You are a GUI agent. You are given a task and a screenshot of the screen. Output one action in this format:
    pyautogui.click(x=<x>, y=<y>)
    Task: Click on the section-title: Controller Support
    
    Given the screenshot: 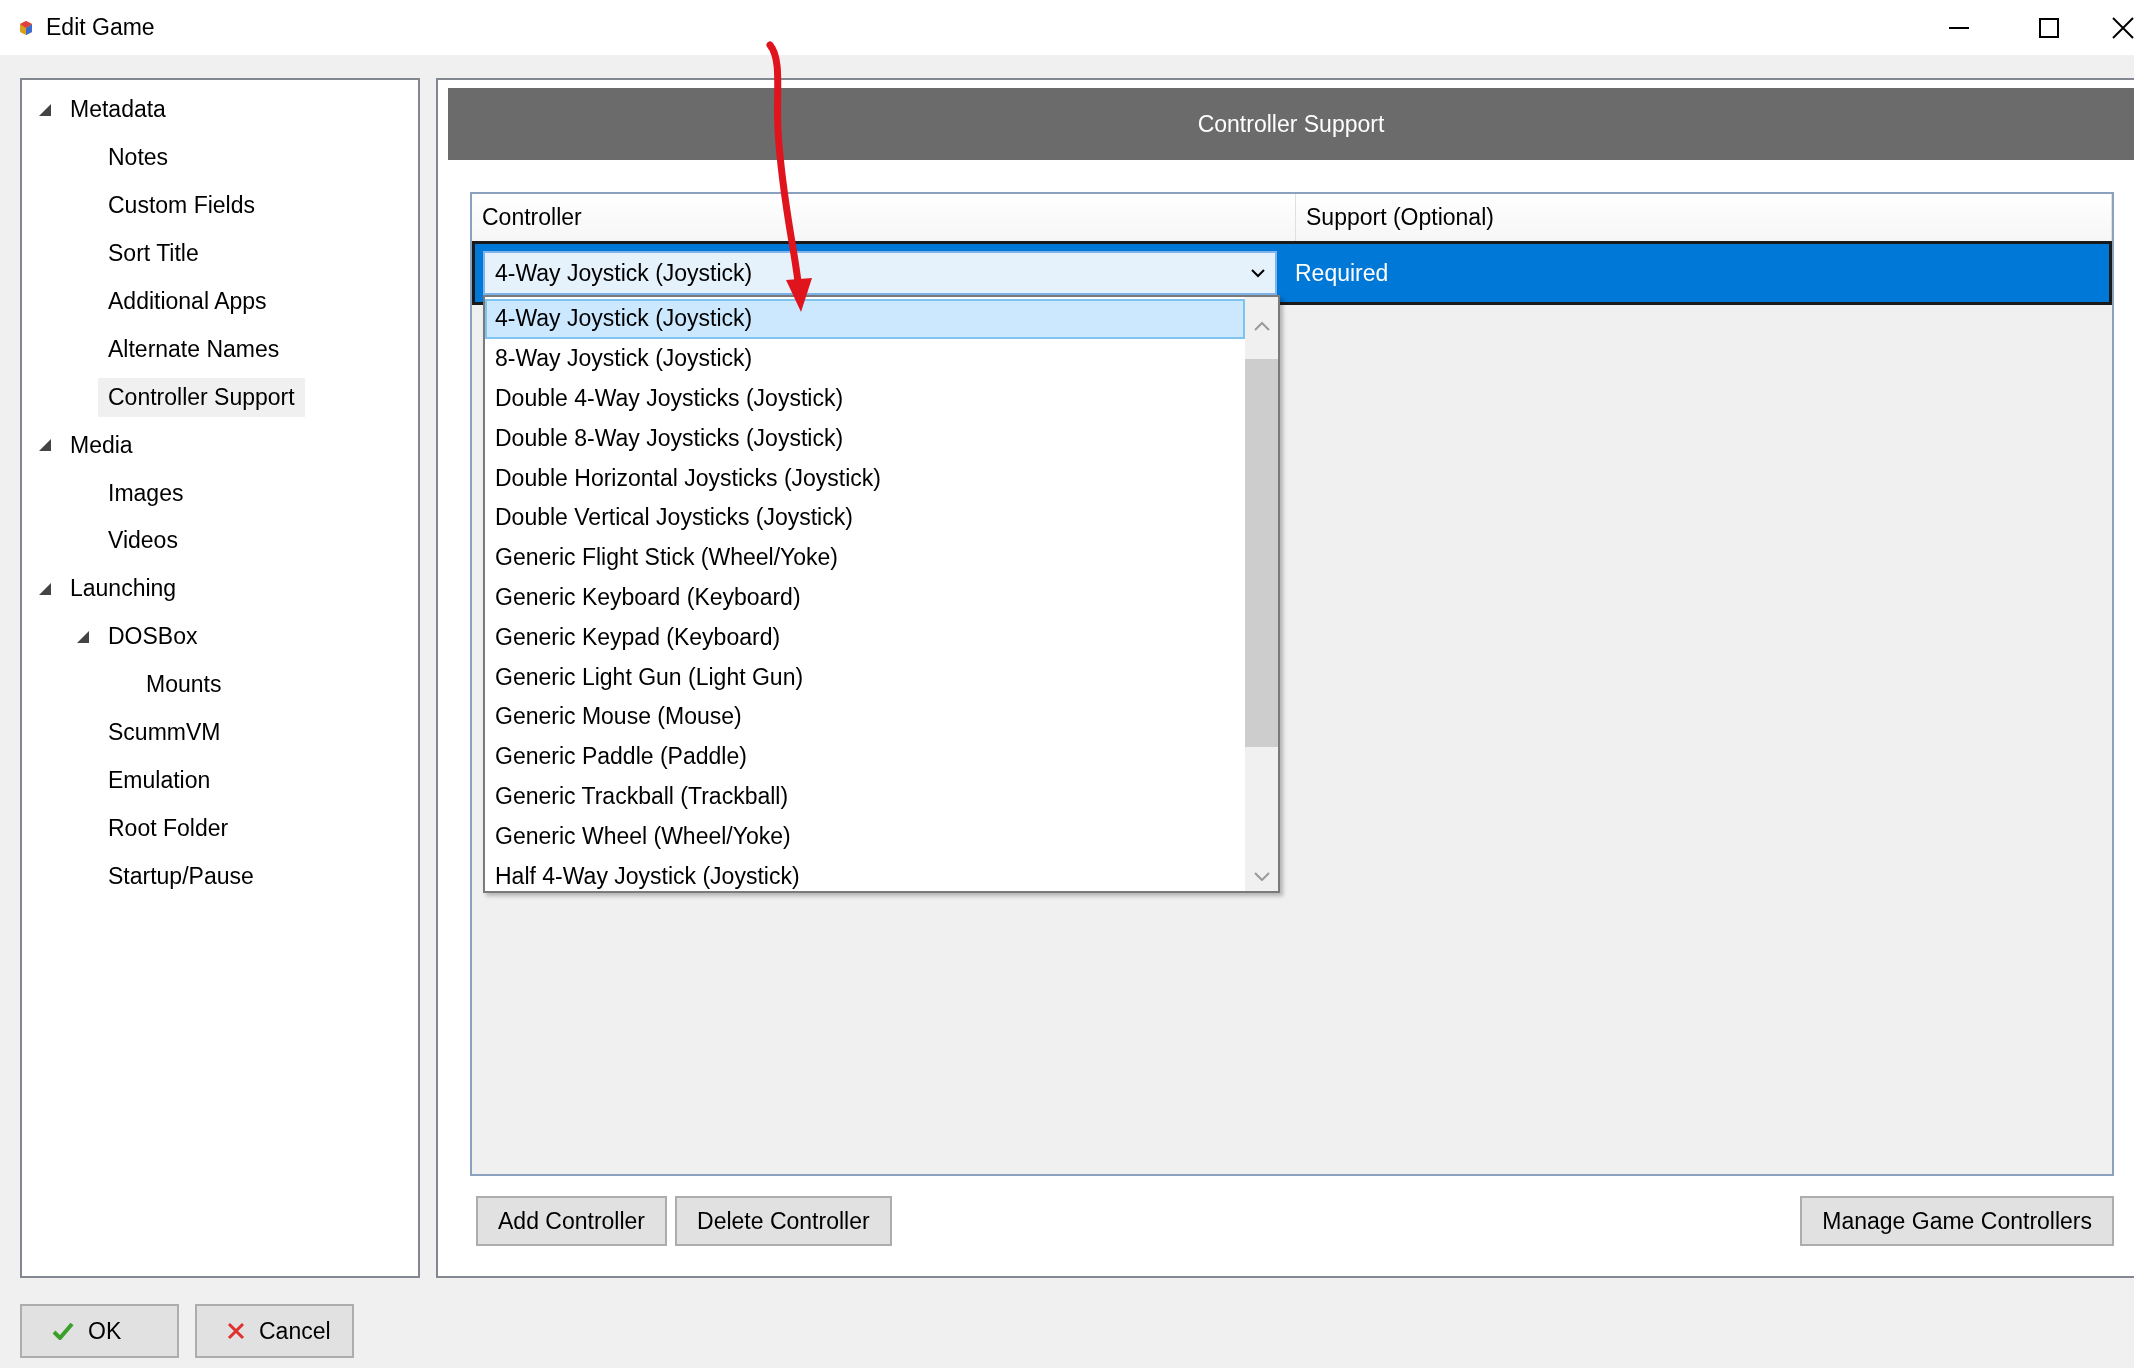 What is the action you would take?
    pyautogui.click(x=1291, y=124)
    